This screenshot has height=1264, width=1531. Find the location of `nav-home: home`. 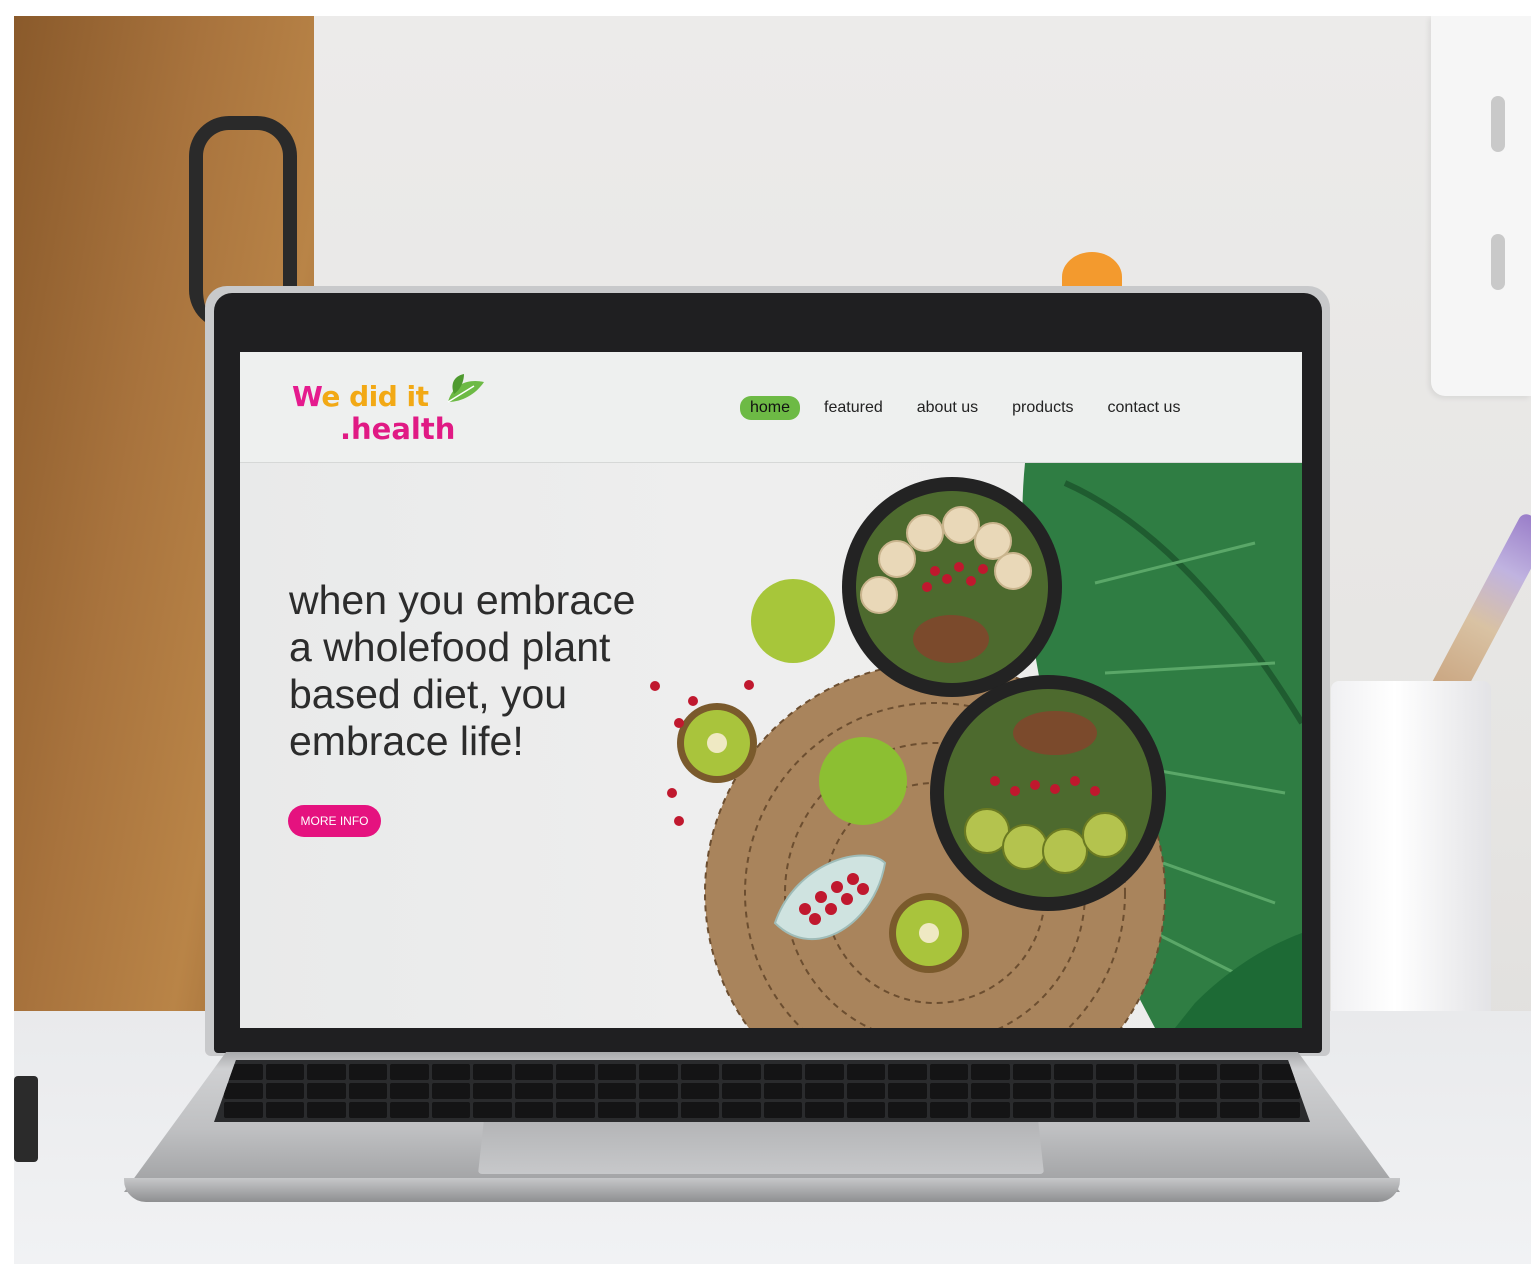

nav-home: home is located at coordinates (770, 408).